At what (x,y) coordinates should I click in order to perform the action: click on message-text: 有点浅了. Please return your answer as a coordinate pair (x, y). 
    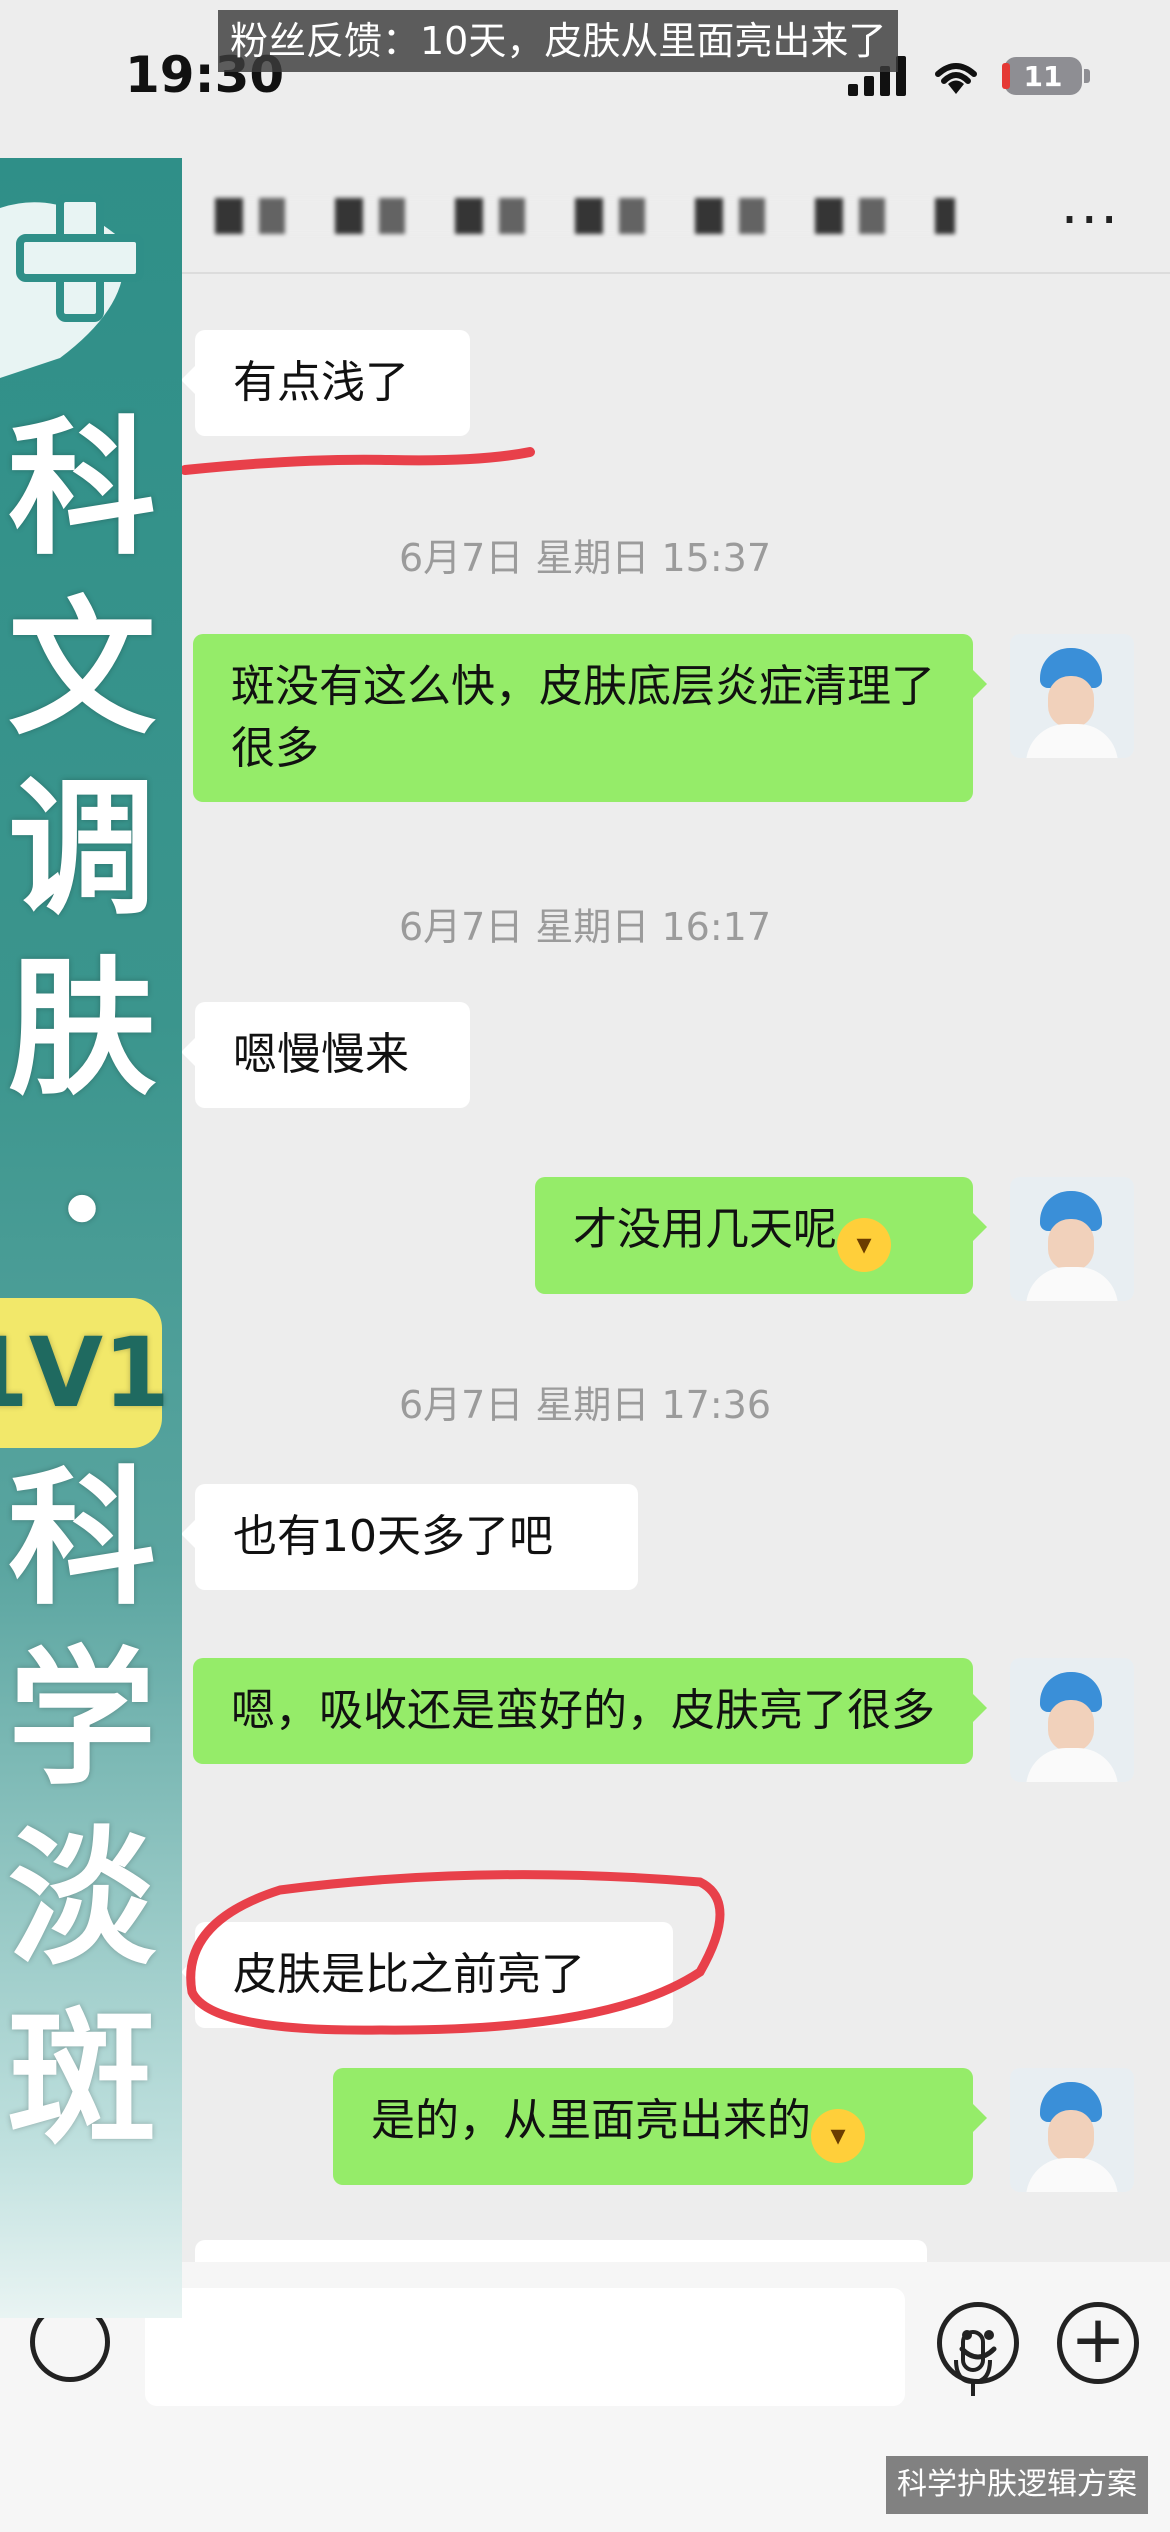
    Looking at the image, I should click on (321, 382).